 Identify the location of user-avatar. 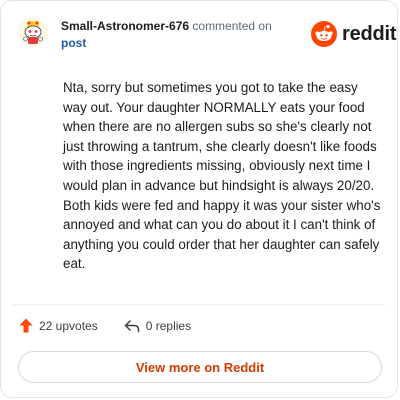
(33, 32).